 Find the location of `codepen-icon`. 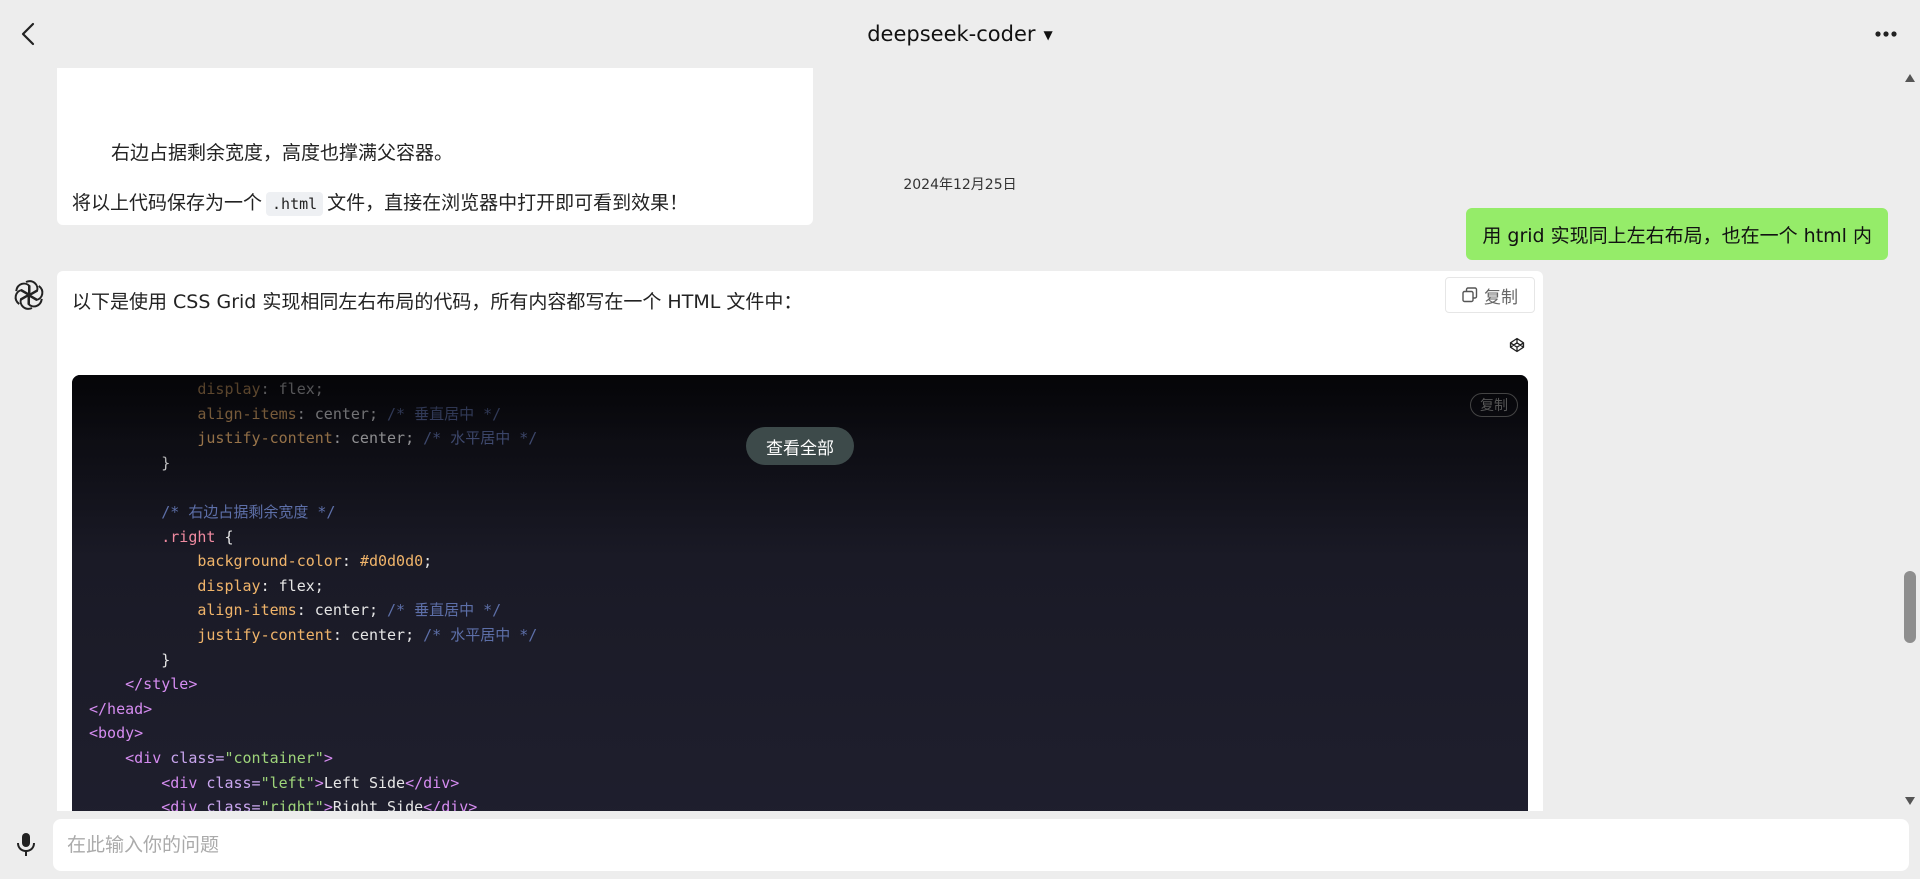

codepen-icon is located at coordinates (1517, 345).